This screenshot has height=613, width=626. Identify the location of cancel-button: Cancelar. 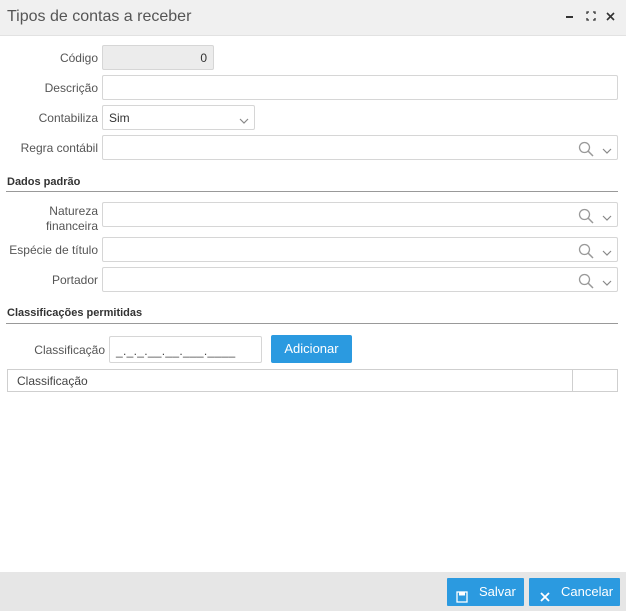
(574, 592).